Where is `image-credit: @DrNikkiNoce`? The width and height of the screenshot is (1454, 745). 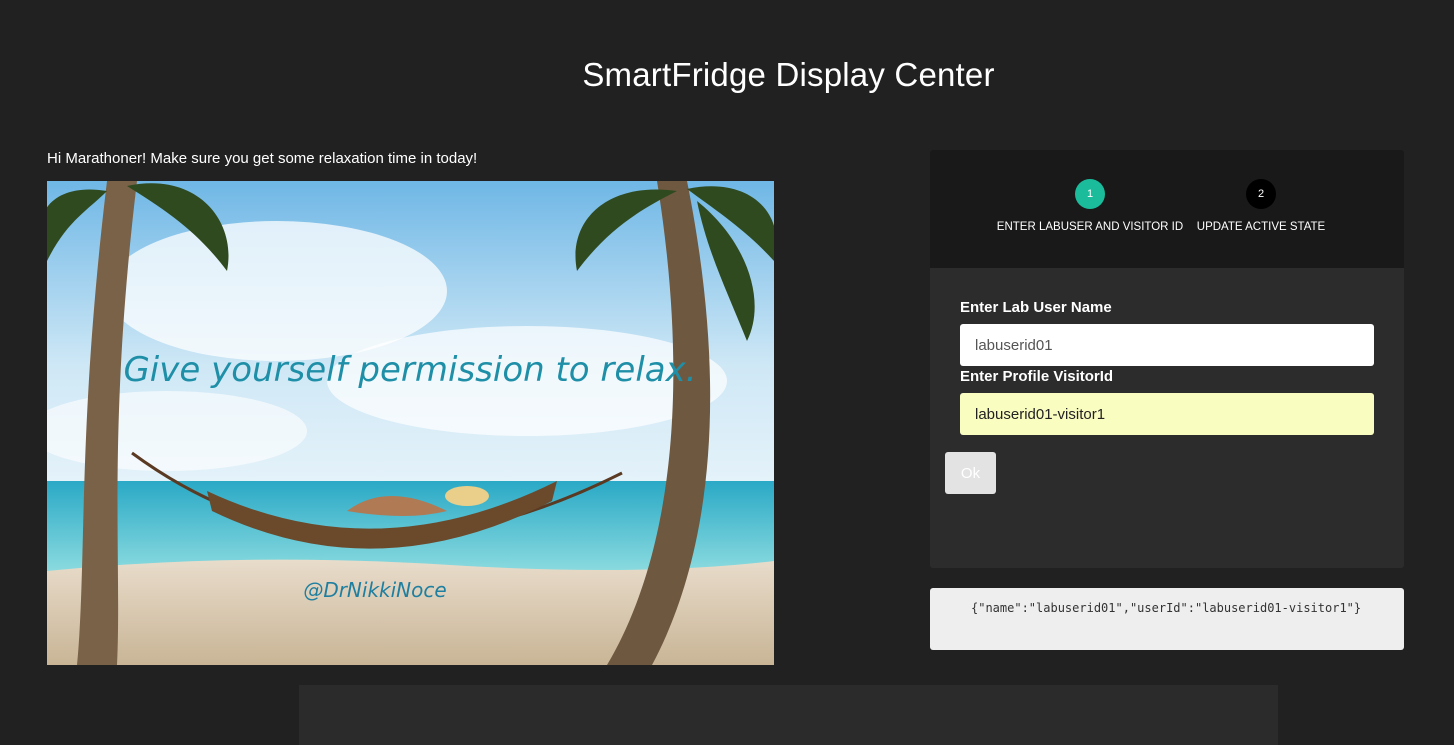 image-credit: @DrNikkiNoce is located at coordinates (374, 590).